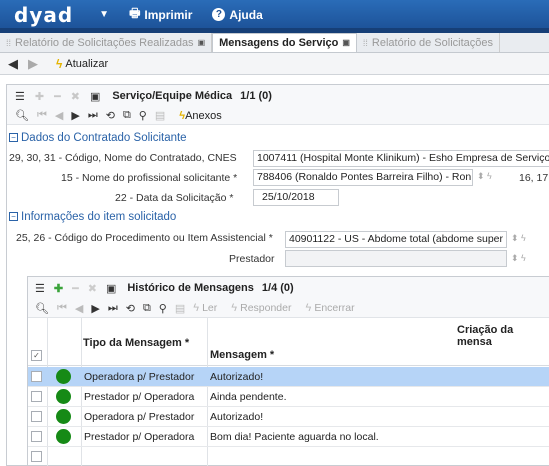 This screenshot has width=549, height=466. Describe the element at coordinates (274, 16) in the screenshot. I see `app-header: dyad ▼ 🖶 Imprimir ? Ajuda` at that location.